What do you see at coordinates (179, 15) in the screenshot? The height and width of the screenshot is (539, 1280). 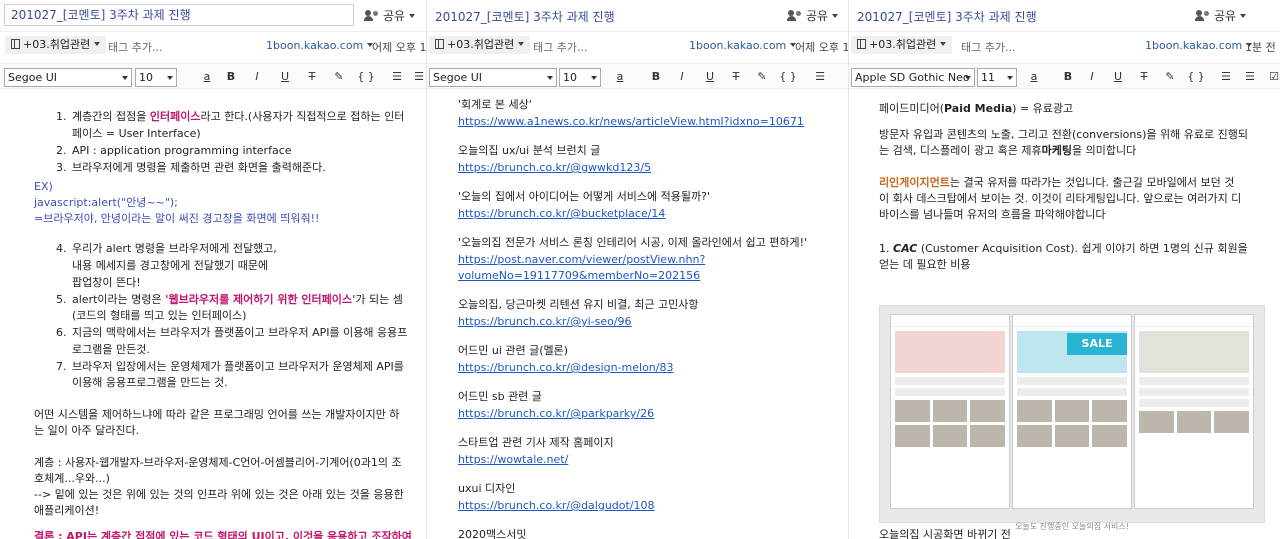 I see `note-title-input: 201027_[코멘토] 3주차 과제 진행` at bounding box center [179, 15].